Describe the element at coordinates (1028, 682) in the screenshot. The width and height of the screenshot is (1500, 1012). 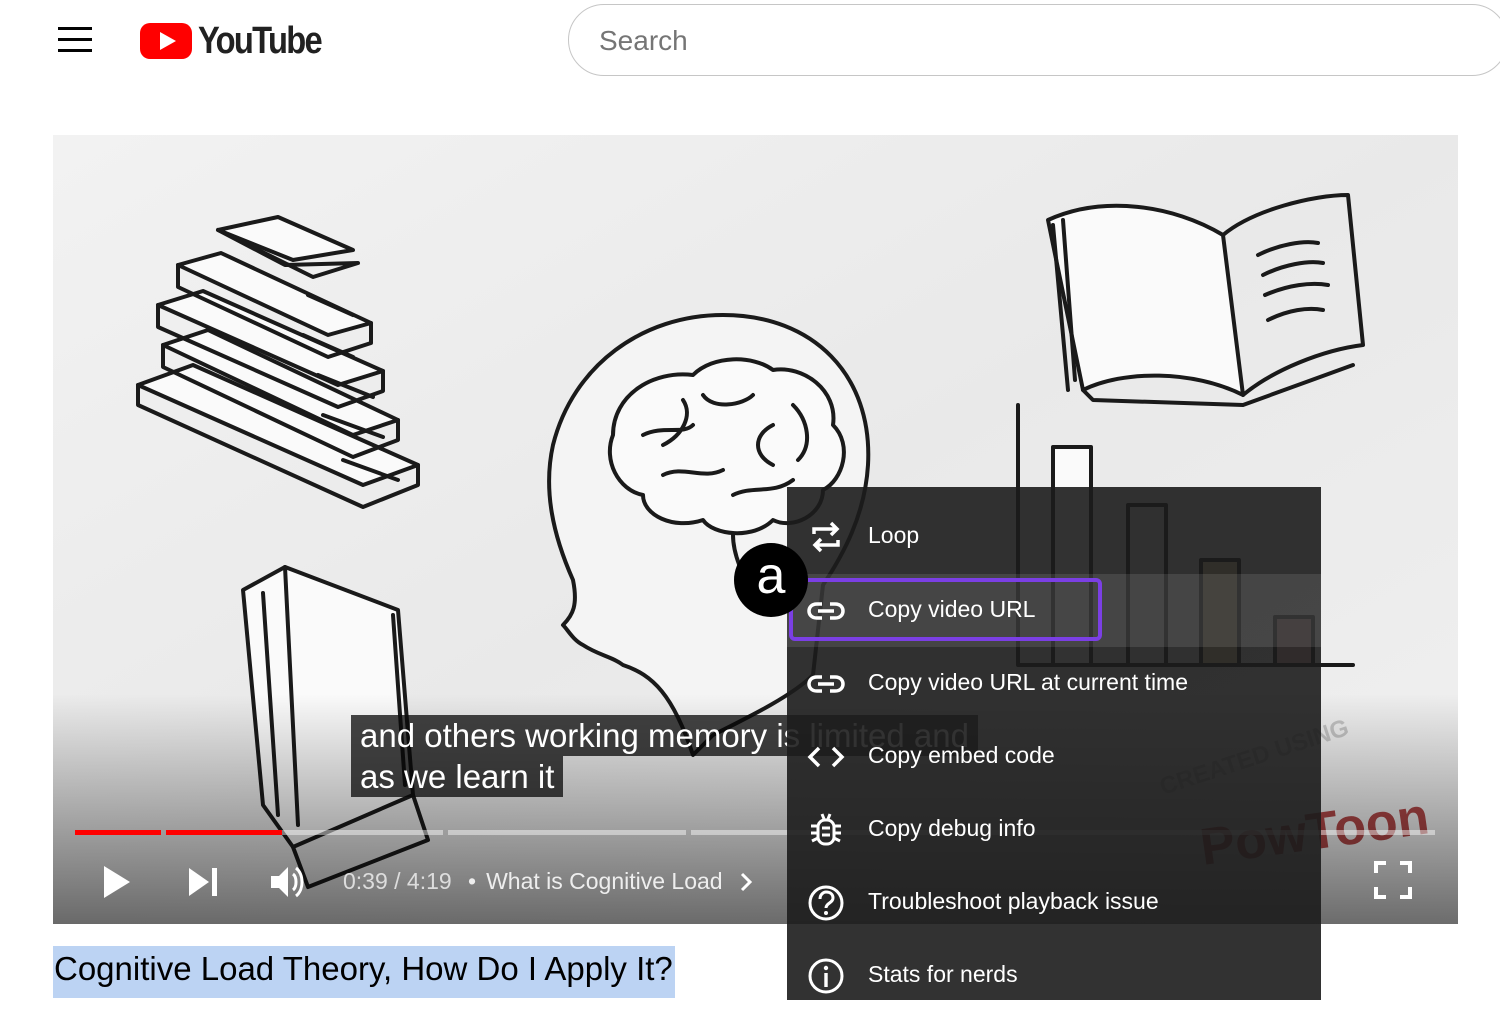
I see `menu-item-label: Copy video URL at current time` at that location.